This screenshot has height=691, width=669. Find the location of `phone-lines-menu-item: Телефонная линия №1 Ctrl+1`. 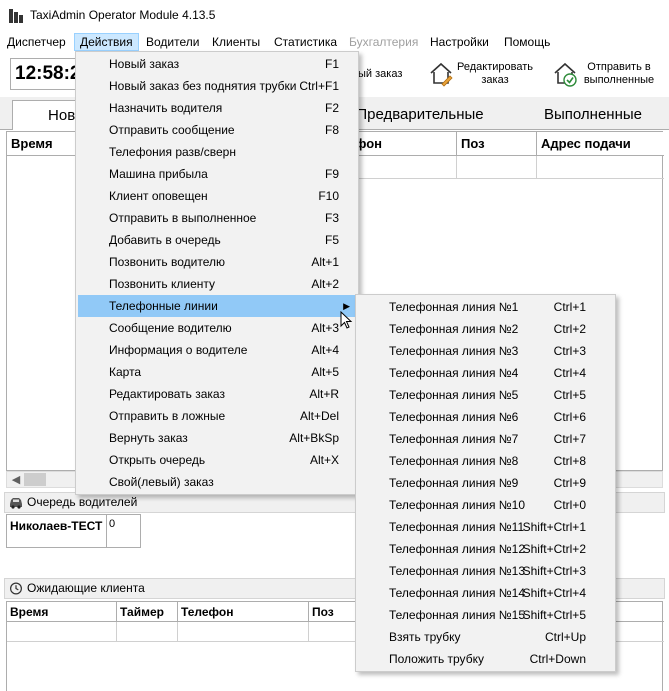

phone-lines-menu-item: Телефонная линия №1 Ctrl+1 is located at coordinates (485, 307).